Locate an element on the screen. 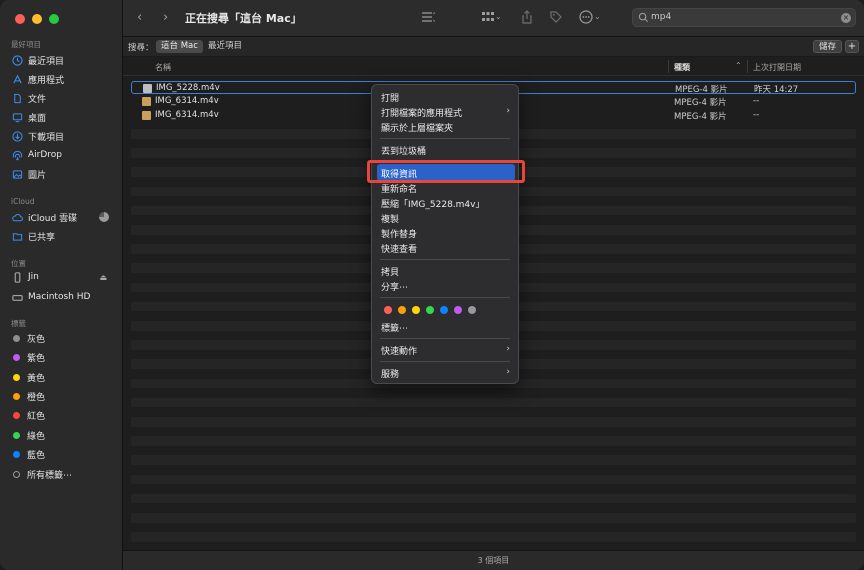 This screenshot has height=570, width=864. menu-item-open-with: 打開檔案的應用程式 is located at coordinates (421, 112).